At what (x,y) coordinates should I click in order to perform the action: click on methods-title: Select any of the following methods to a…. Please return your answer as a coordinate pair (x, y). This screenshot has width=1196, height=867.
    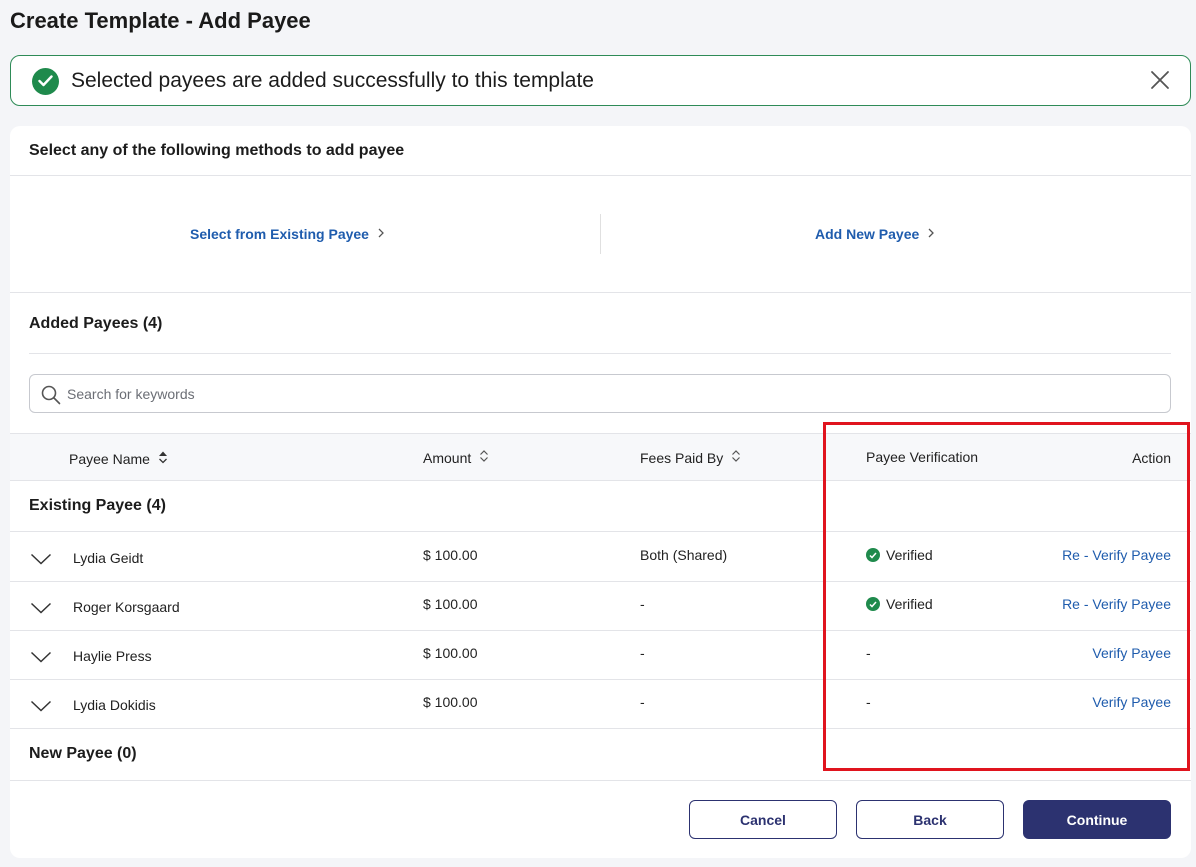
    Looking at the image, I should click on (217, 150).